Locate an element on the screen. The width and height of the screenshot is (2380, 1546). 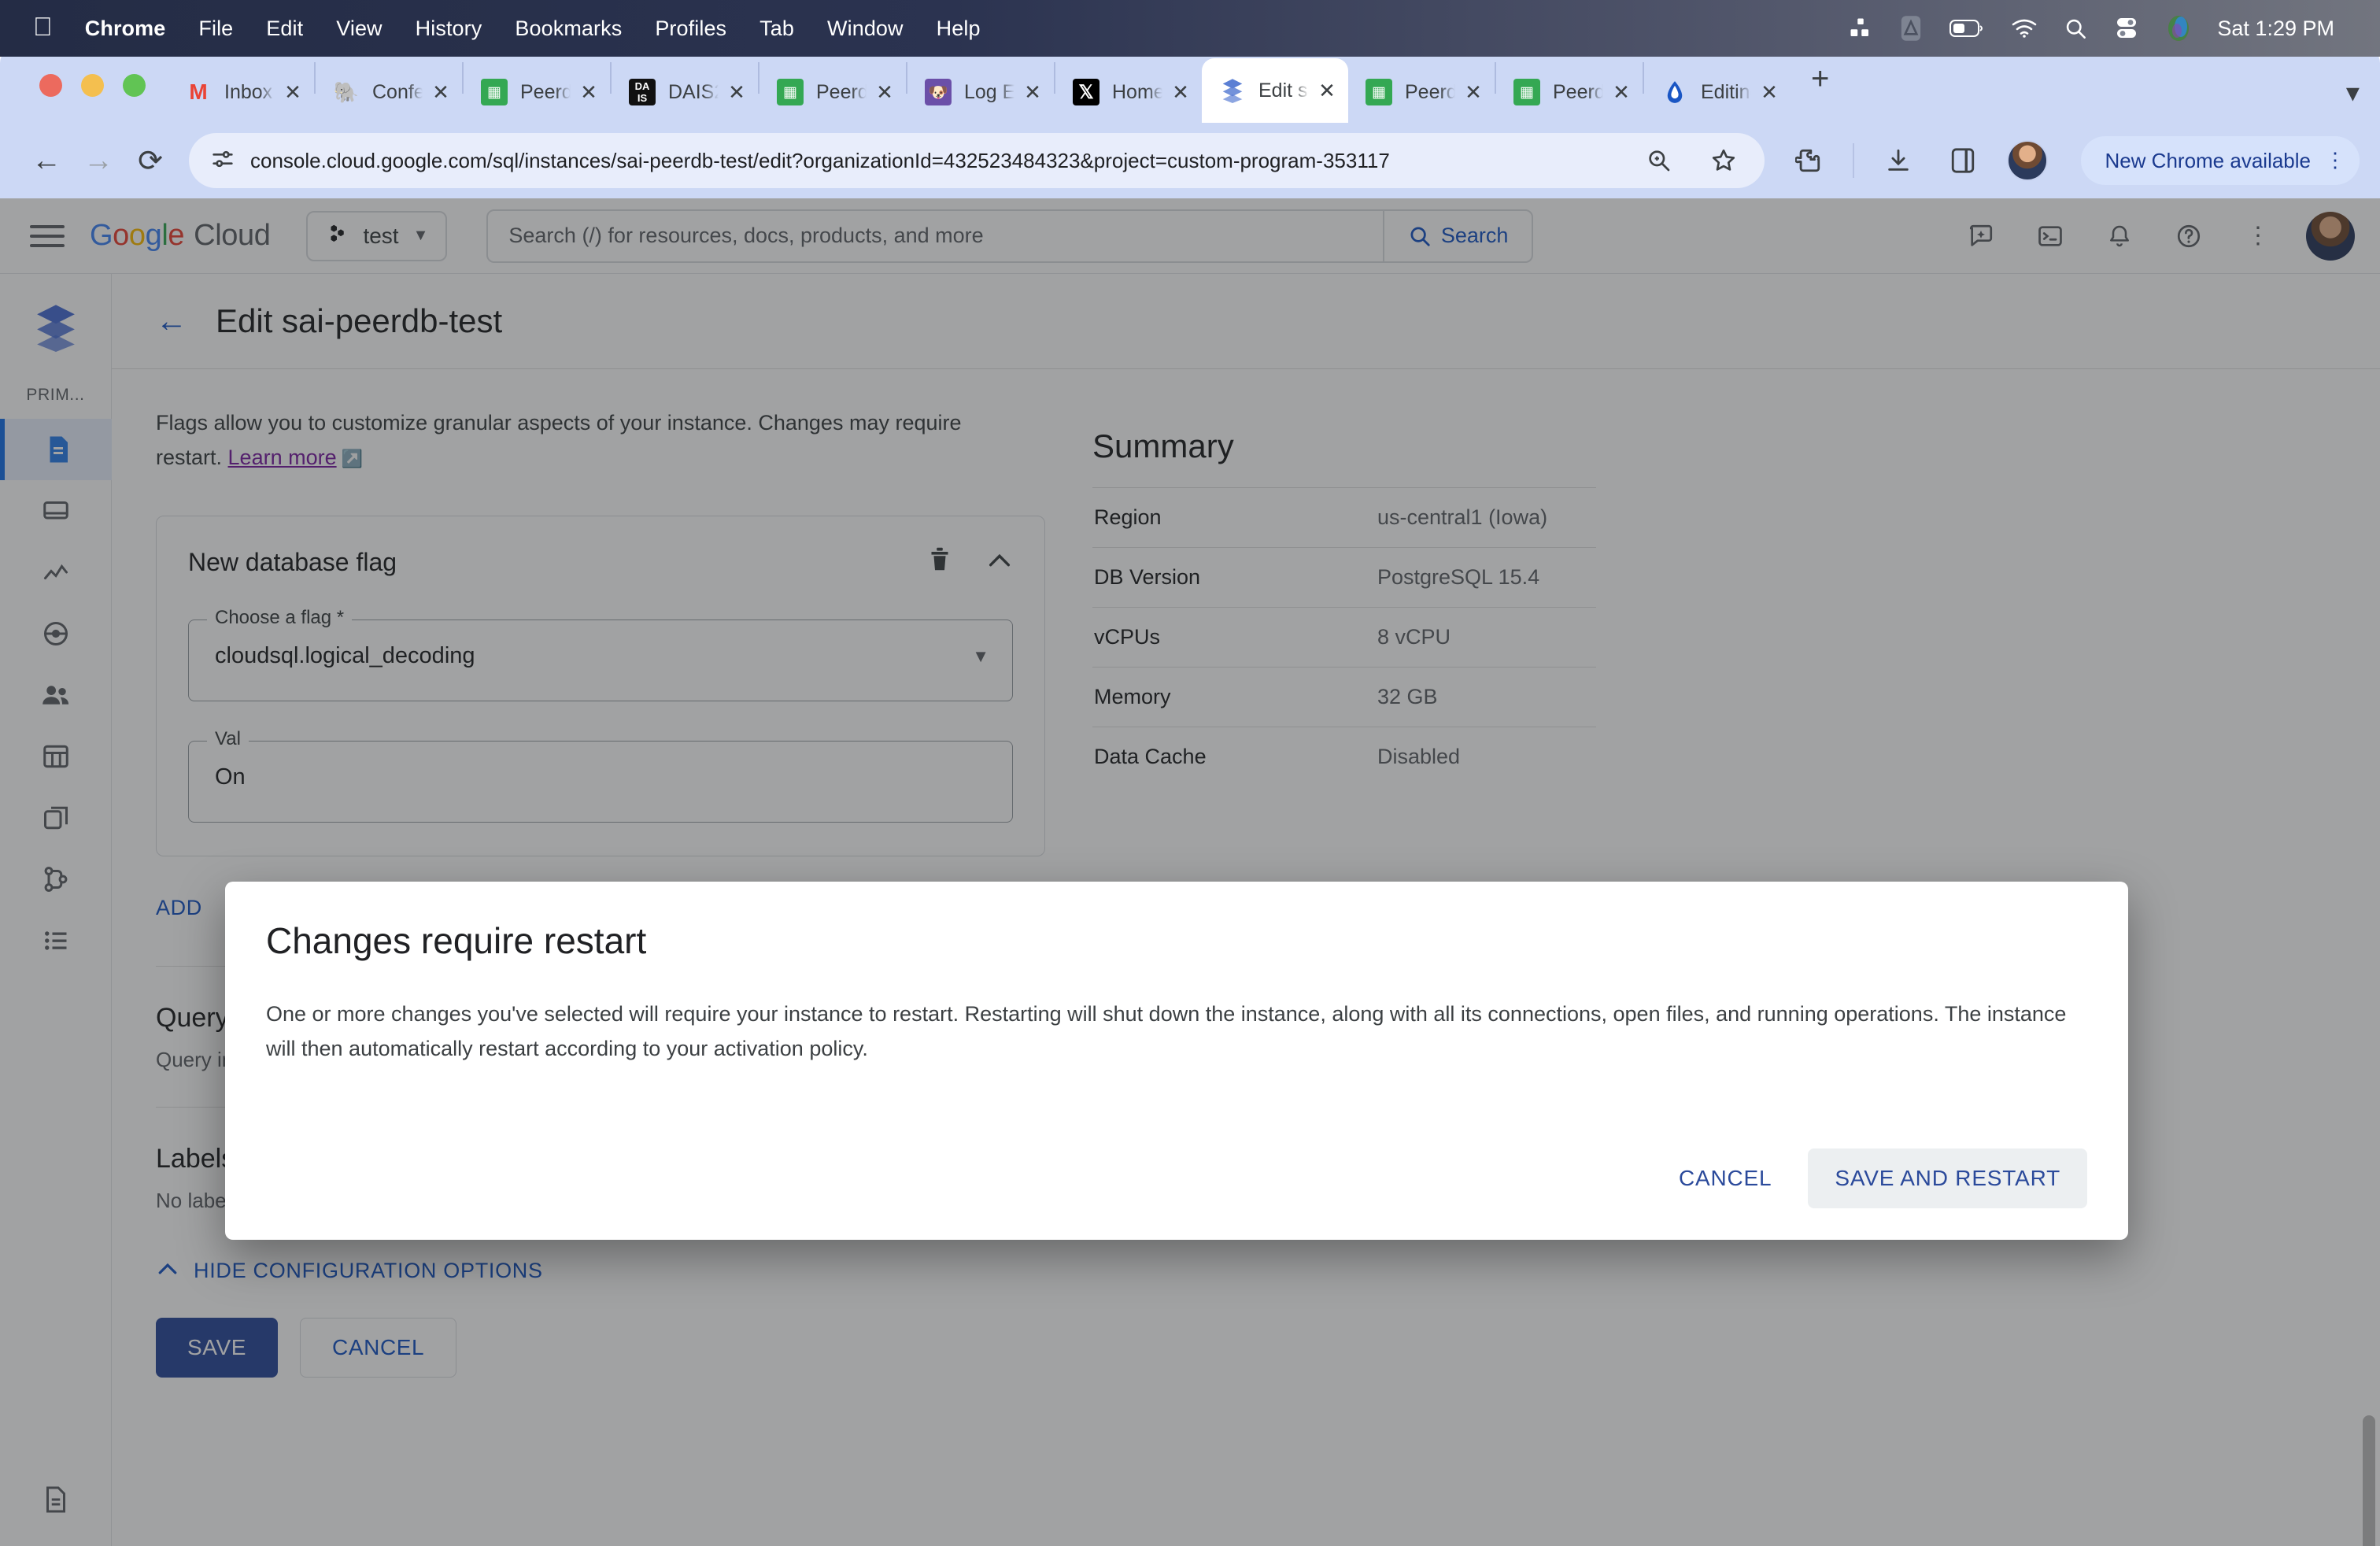
tab-peerdb-1: ▦ Peerdb U ✕ is located at coordinates (537, 92).